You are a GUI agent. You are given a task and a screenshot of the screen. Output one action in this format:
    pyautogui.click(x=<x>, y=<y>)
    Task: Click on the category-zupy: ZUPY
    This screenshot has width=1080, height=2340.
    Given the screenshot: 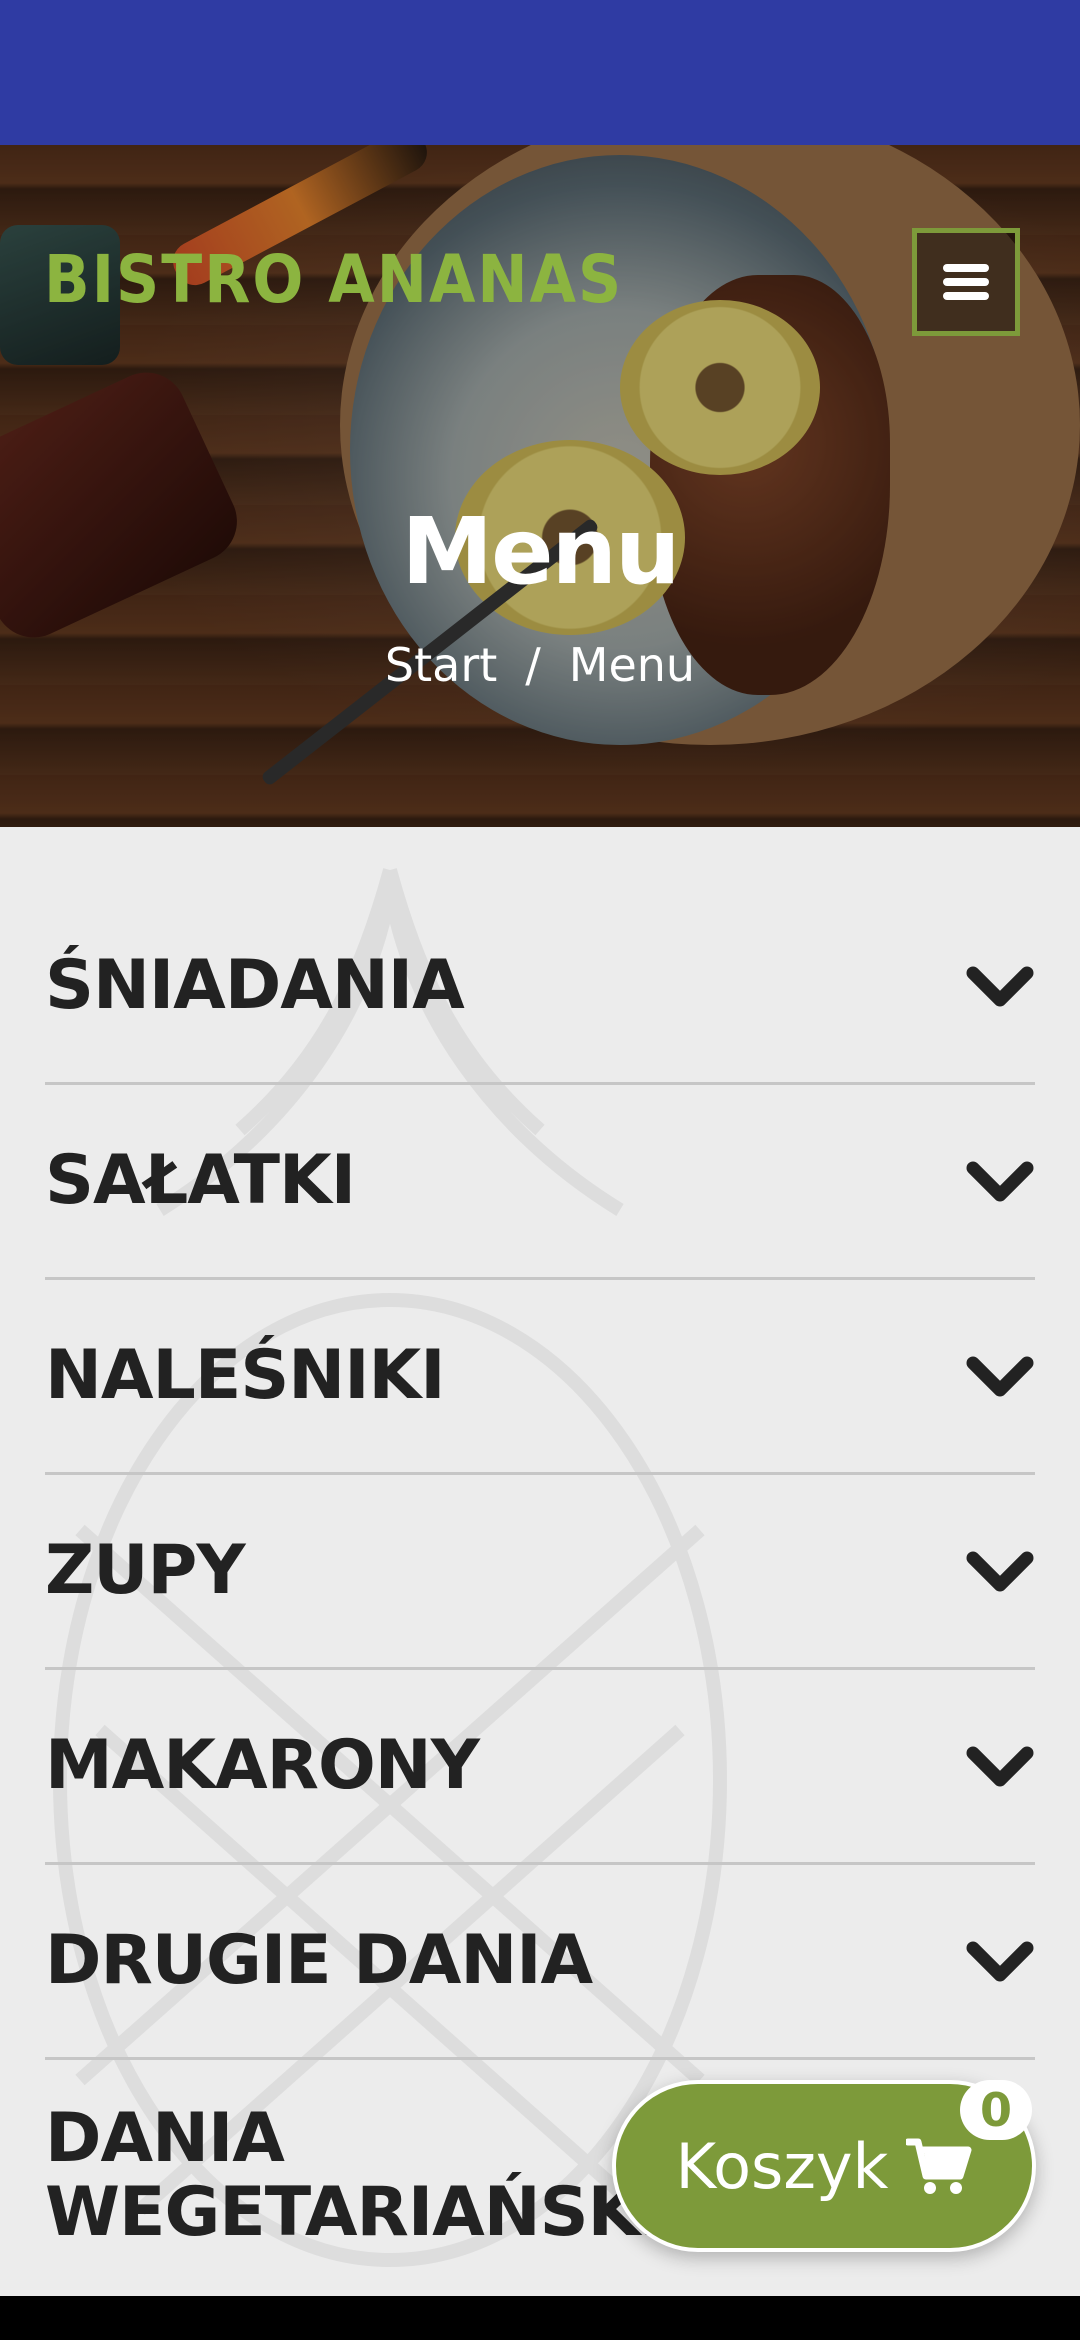 What is the action you would take?
    pyautogui.click(x=540, y=1572)
    